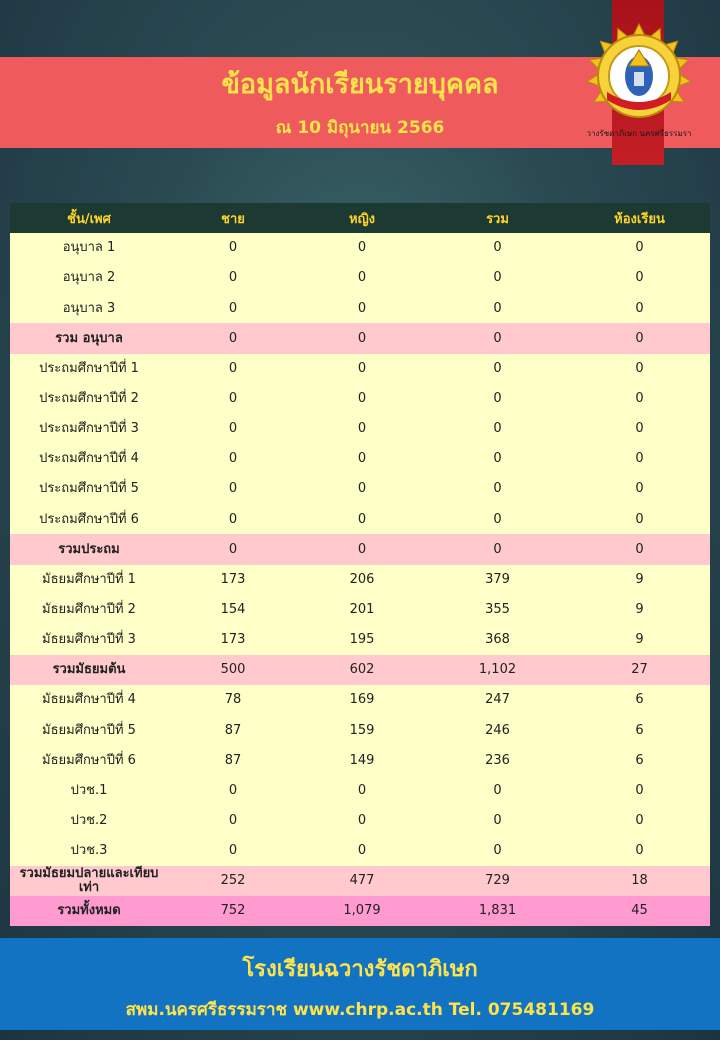 The width and height of the screenshot is (720, 1040). I want to click on table-row: ปวช.3 0 0 0 0, so click(360, 850).